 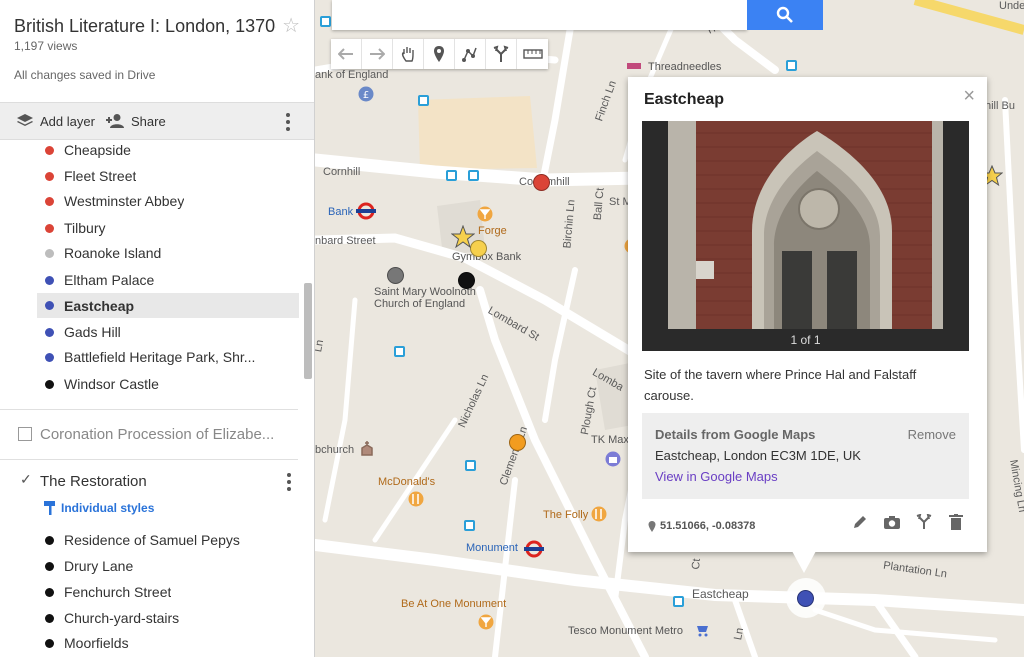 I want to click on star-marker-icon, so click(x=463, y=236).